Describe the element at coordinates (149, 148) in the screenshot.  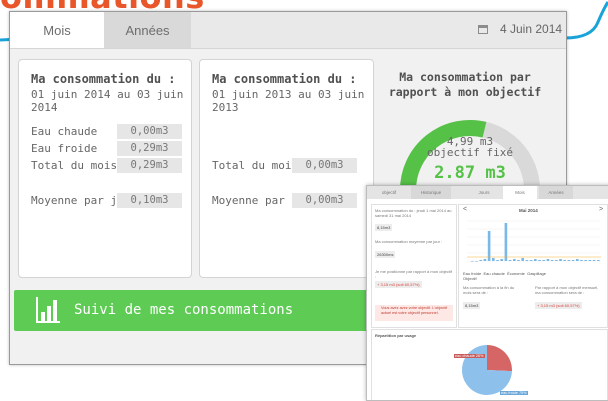
I see `row-value-eau-froide: 0,29m3` at that location.